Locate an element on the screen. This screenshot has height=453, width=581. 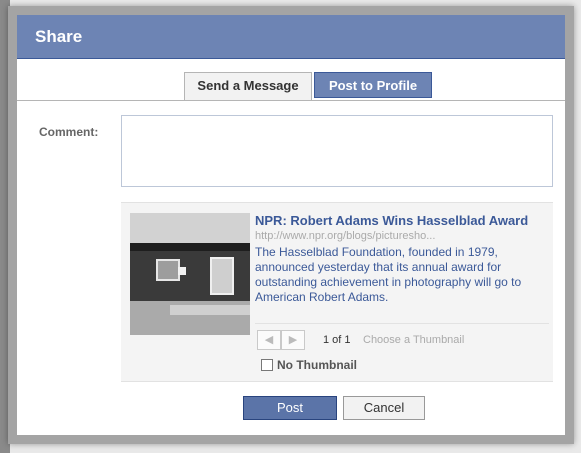
tab-send-message: Send a Message is located at coordinates (248, 86).